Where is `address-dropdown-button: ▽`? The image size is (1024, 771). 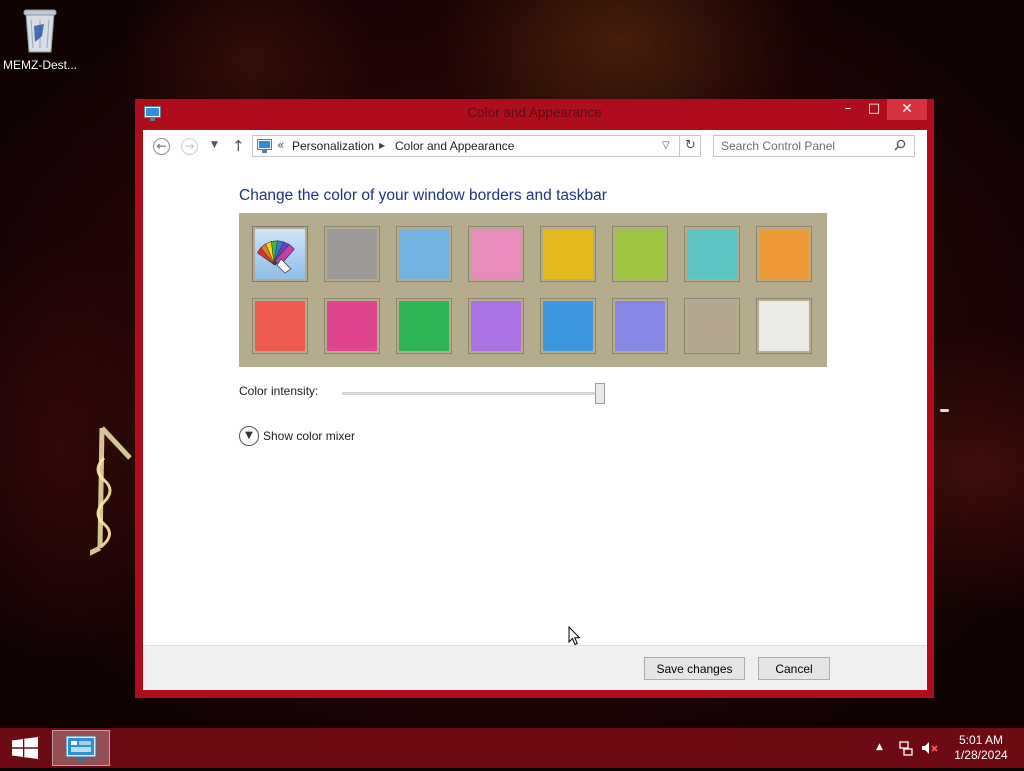
address-dropdown-button: ▽ is located at coordinates (666, 145).